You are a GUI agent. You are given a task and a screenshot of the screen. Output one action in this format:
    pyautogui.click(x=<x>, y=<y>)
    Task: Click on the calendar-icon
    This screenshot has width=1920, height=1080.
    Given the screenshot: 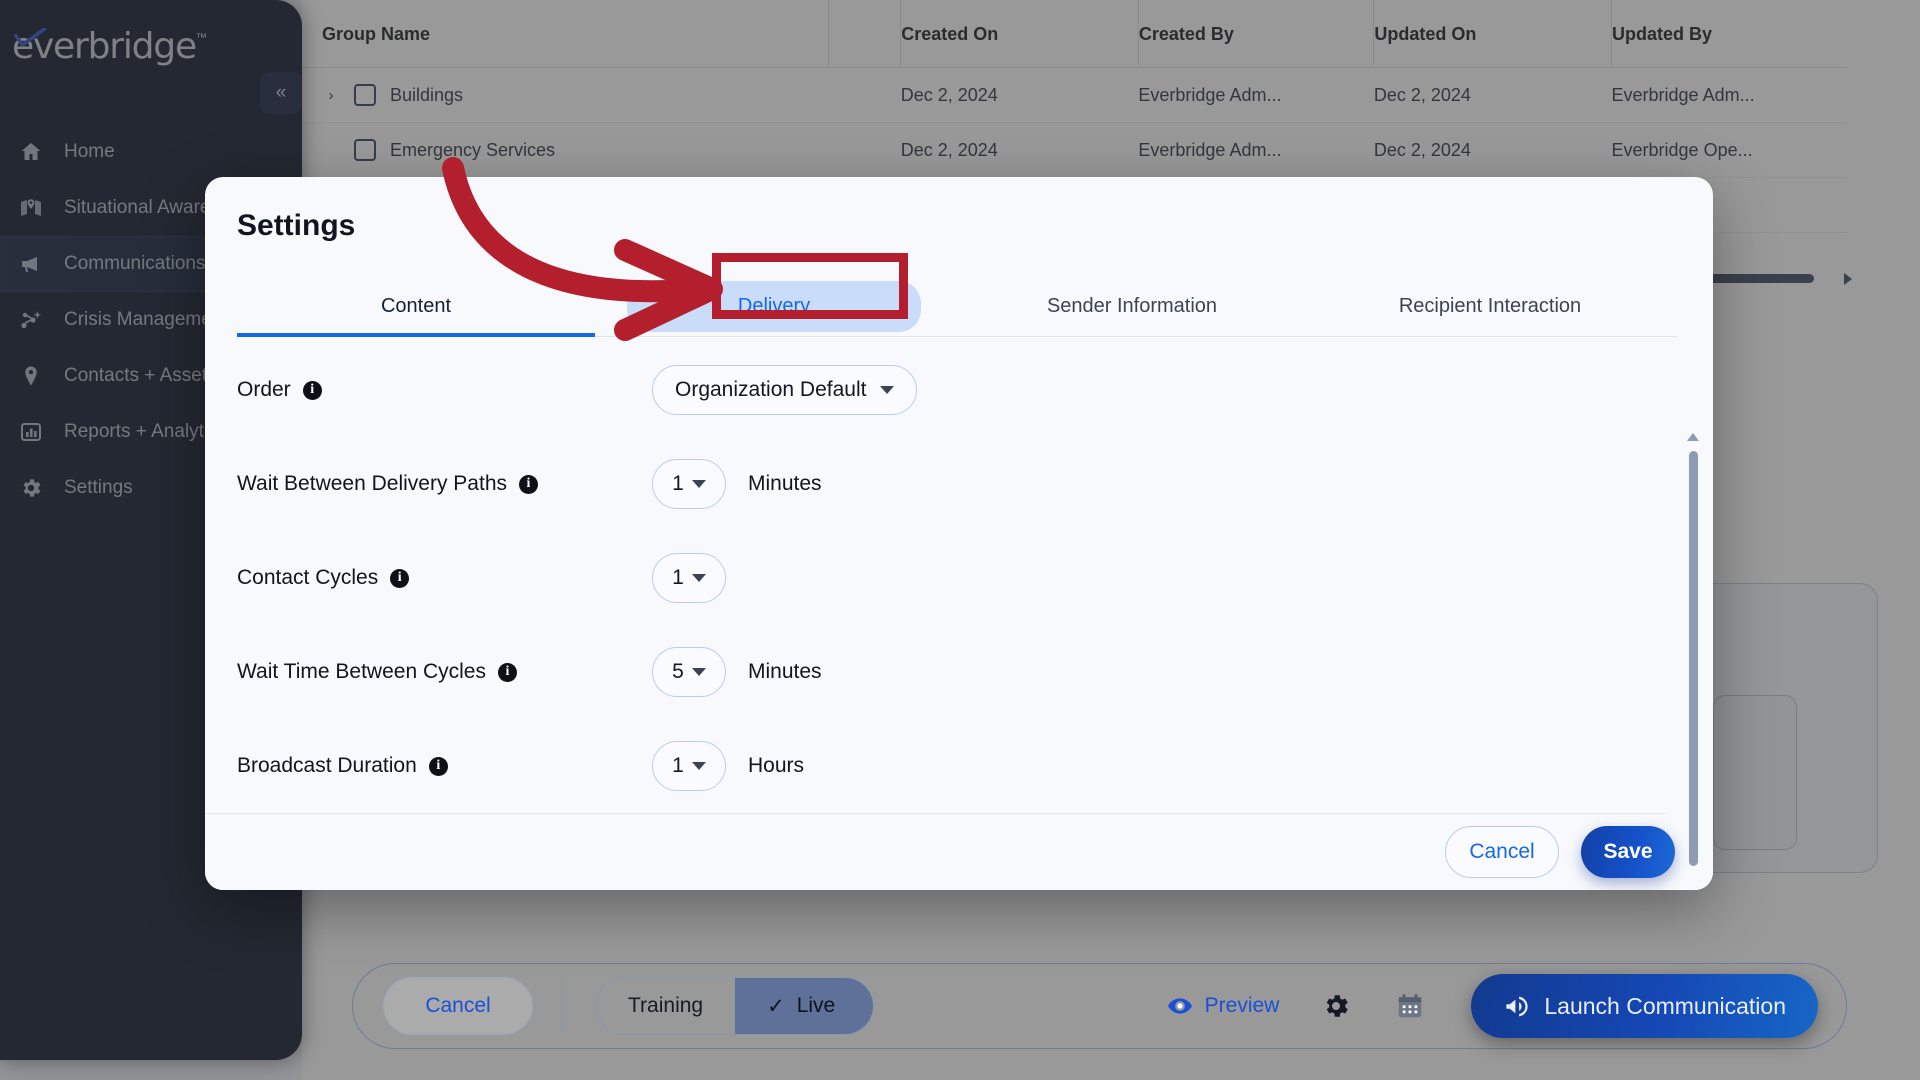 What is the action you would take?
    pyautogui.click(x=1410, y=1006)
    